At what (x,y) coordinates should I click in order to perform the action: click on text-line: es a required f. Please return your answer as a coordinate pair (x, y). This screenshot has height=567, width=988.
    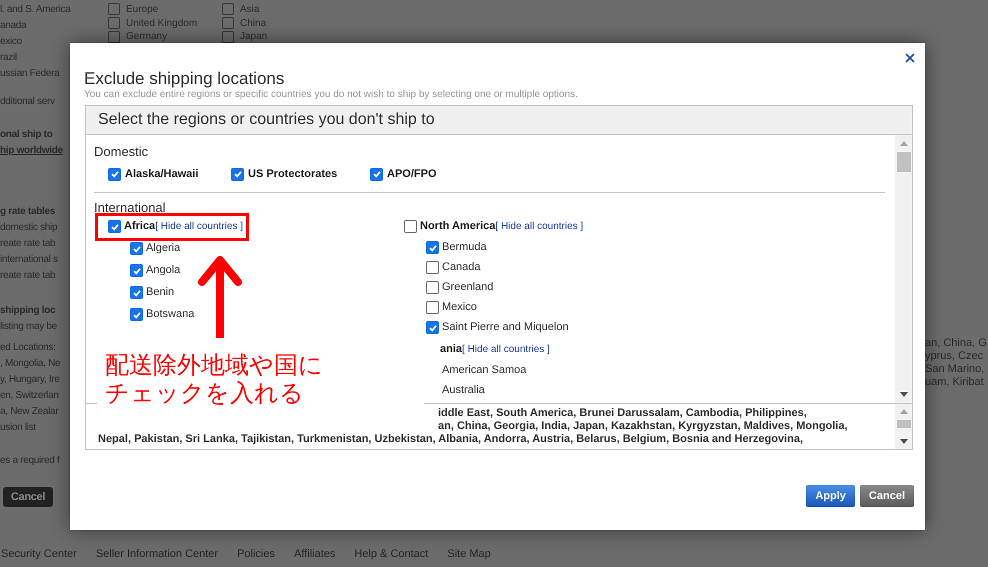
    Looking at the image, I should click on (30, 460).